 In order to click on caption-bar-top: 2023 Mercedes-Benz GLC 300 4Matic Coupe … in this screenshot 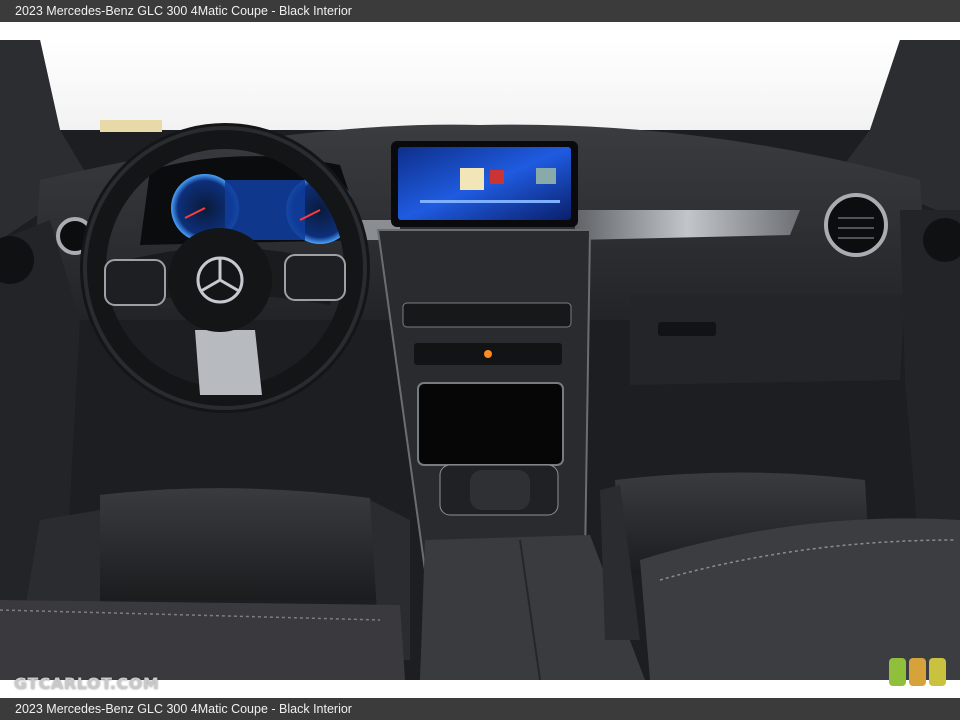, I will do `click(480, 11)`.